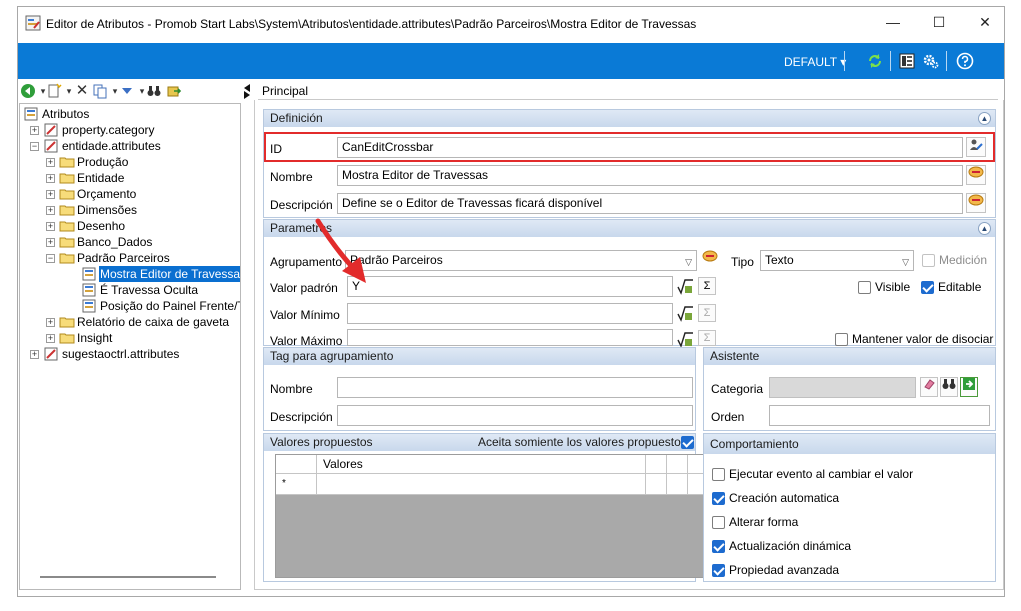  I want to click on move-down-icon, so click(127, 91).